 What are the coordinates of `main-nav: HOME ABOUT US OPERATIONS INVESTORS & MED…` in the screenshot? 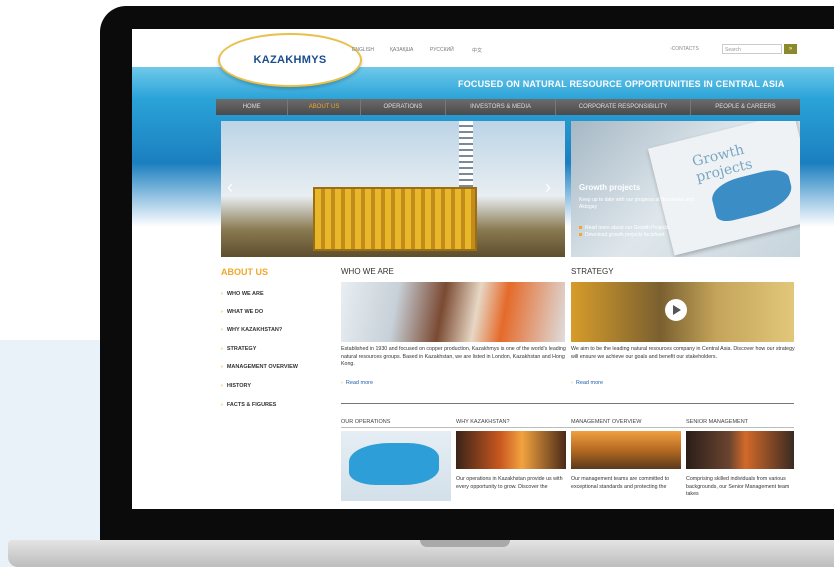 It's located at (508, 107).